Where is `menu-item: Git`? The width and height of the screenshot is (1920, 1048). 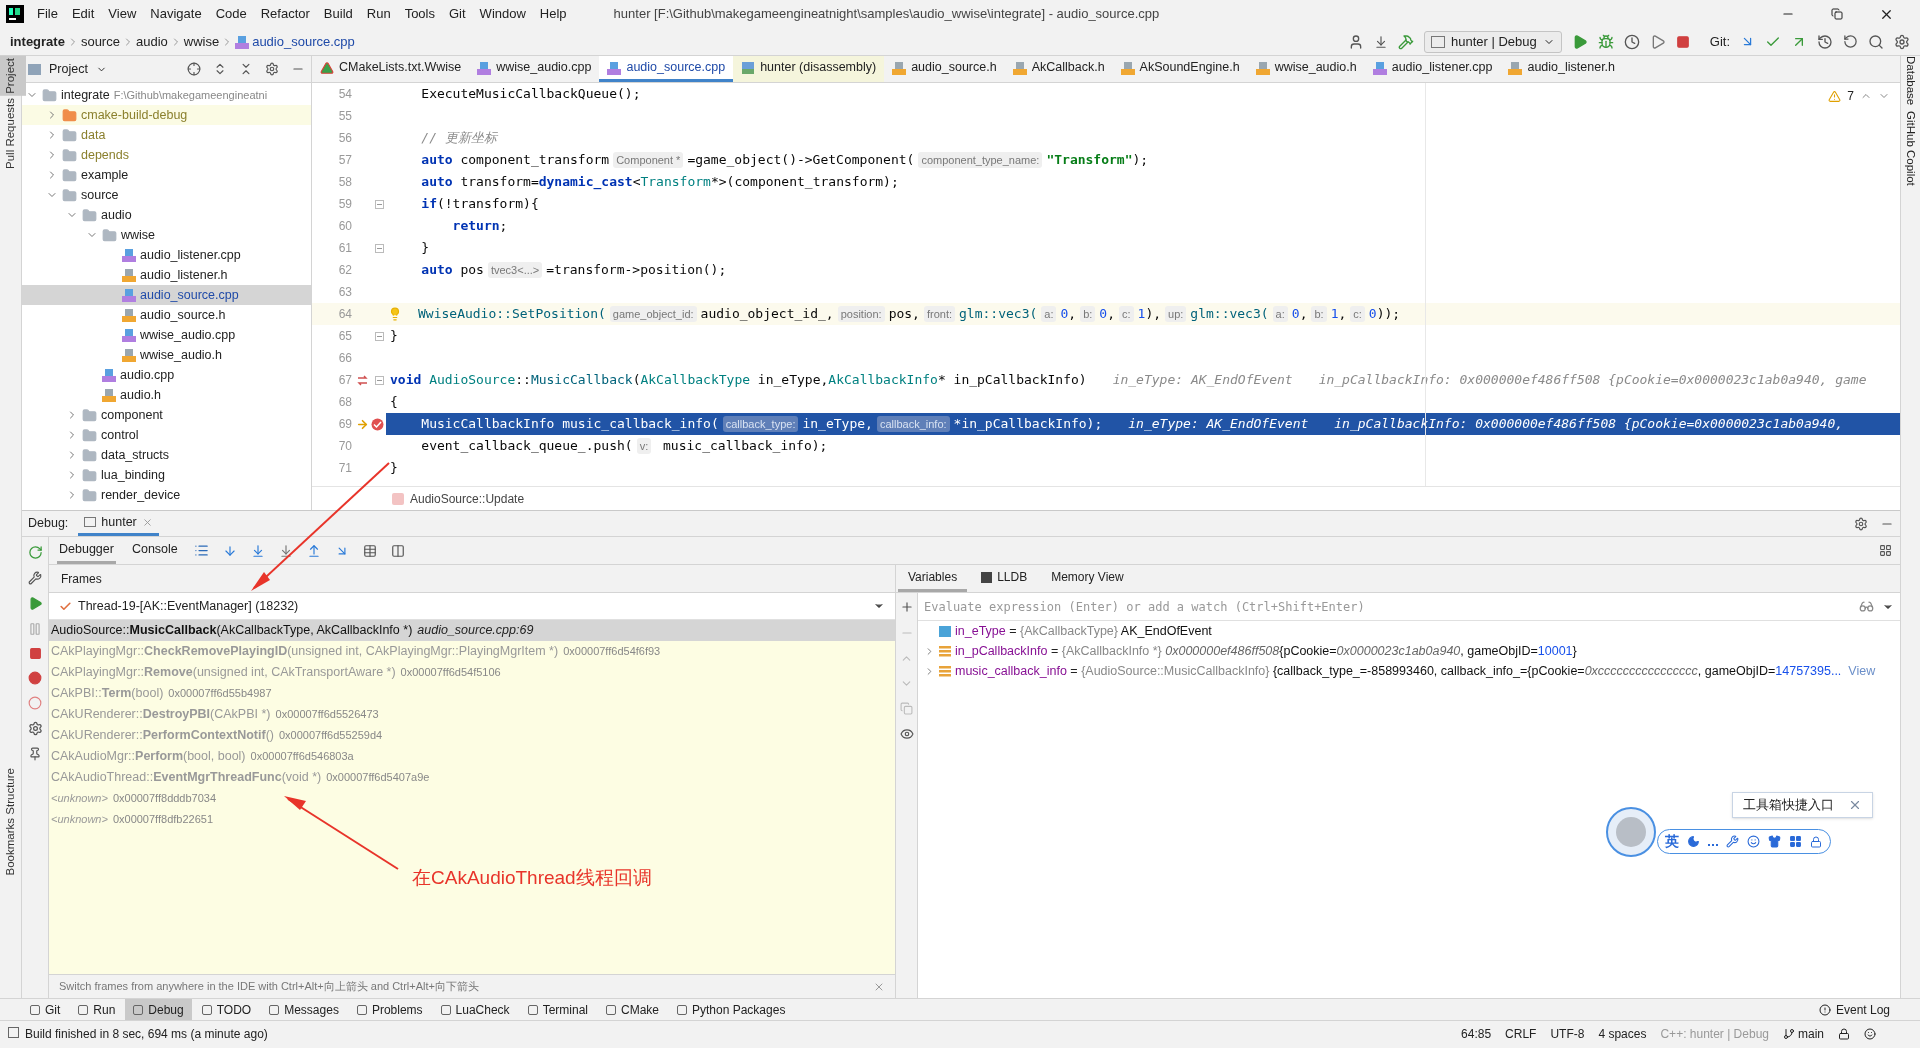 menu-item: Git is located at coordinates (457, 14).